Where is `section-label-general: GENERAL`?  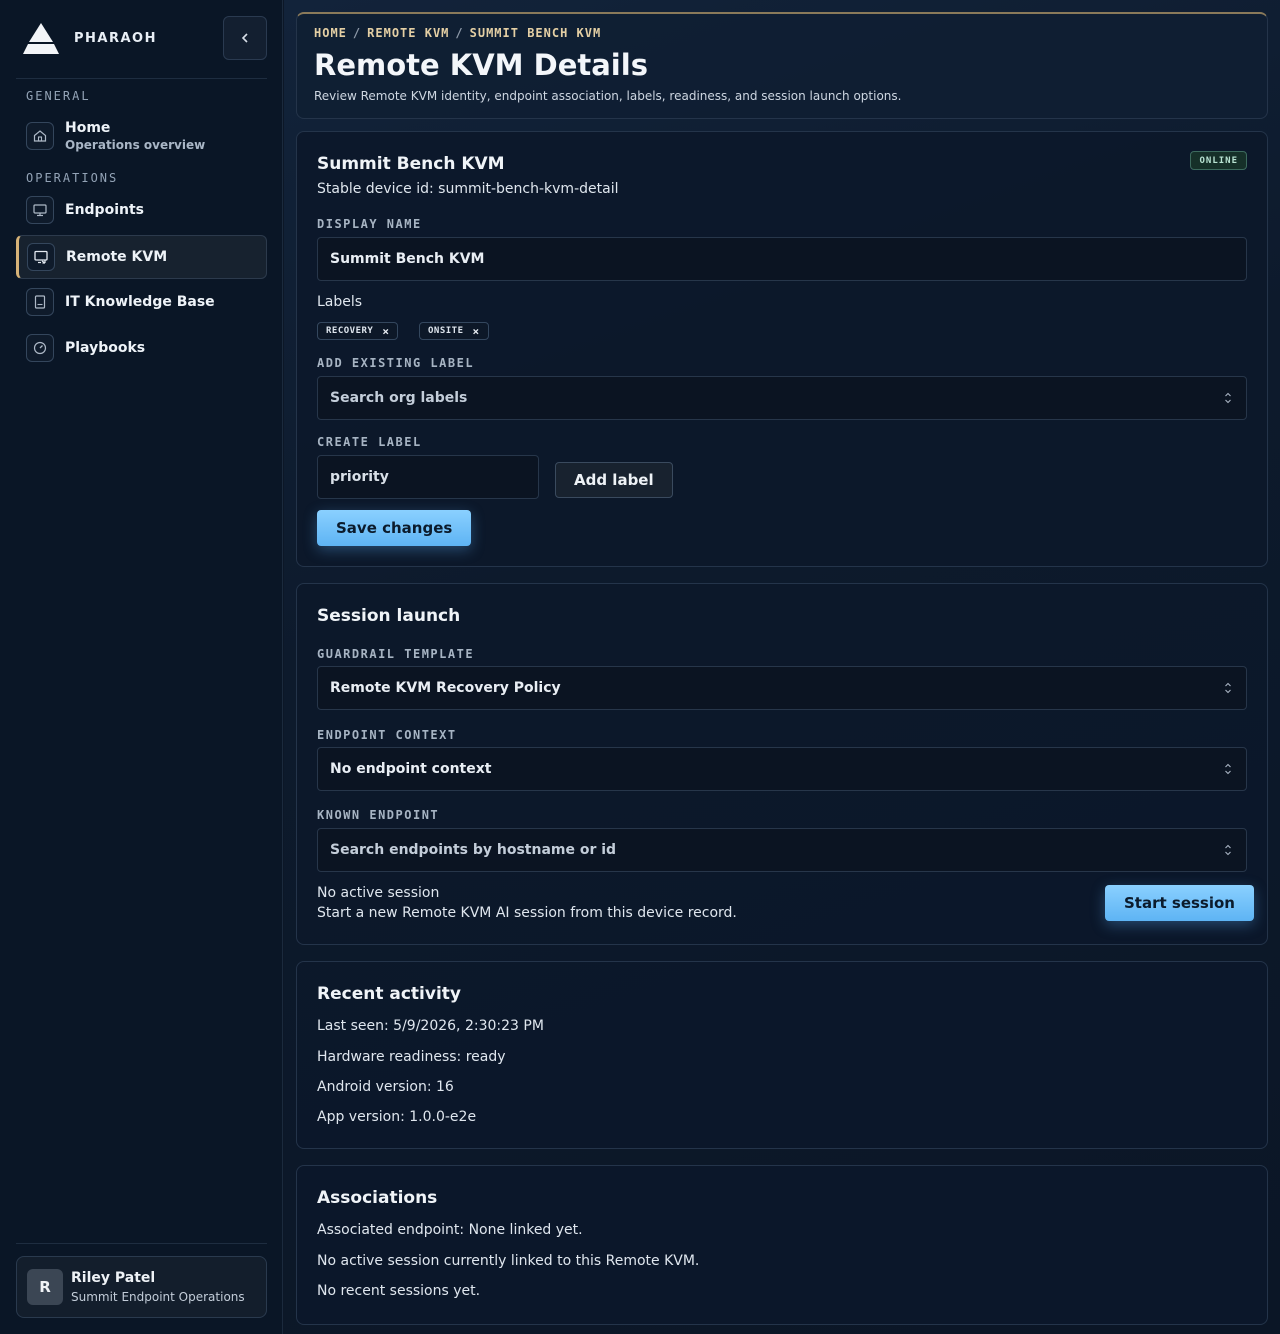 section-label-general: GENERAL is located at coordinates (58, 96).